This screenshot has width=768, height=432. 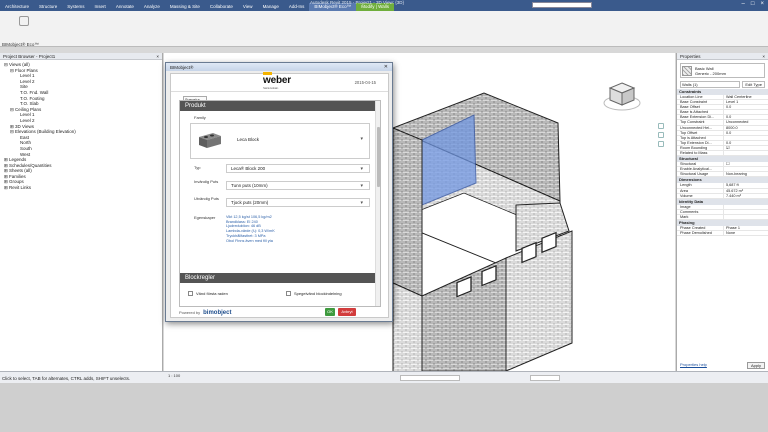 I want to click on viewcube-icon, so click(x=622, y=96).